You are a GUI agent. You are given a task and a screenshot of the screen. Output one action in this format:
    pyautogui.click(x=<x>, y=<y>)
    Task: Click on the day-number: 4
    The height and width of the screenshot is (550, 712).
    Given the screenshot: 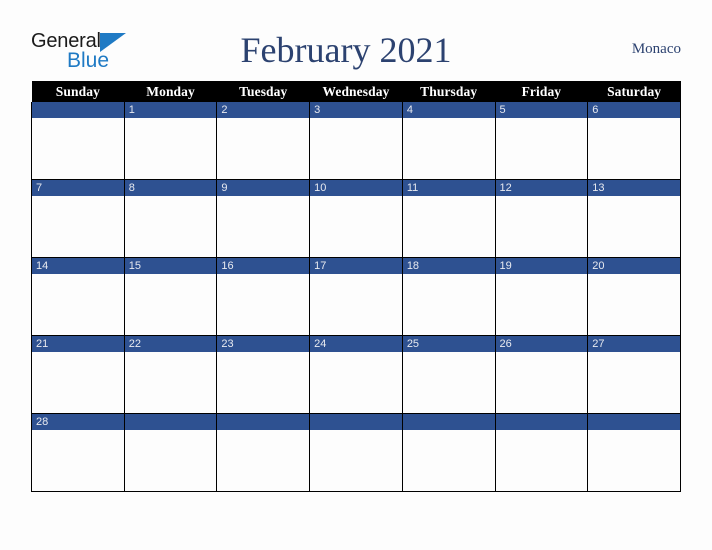 What is the action you would take?
    pyautogui.click(x=448, y=110)
    